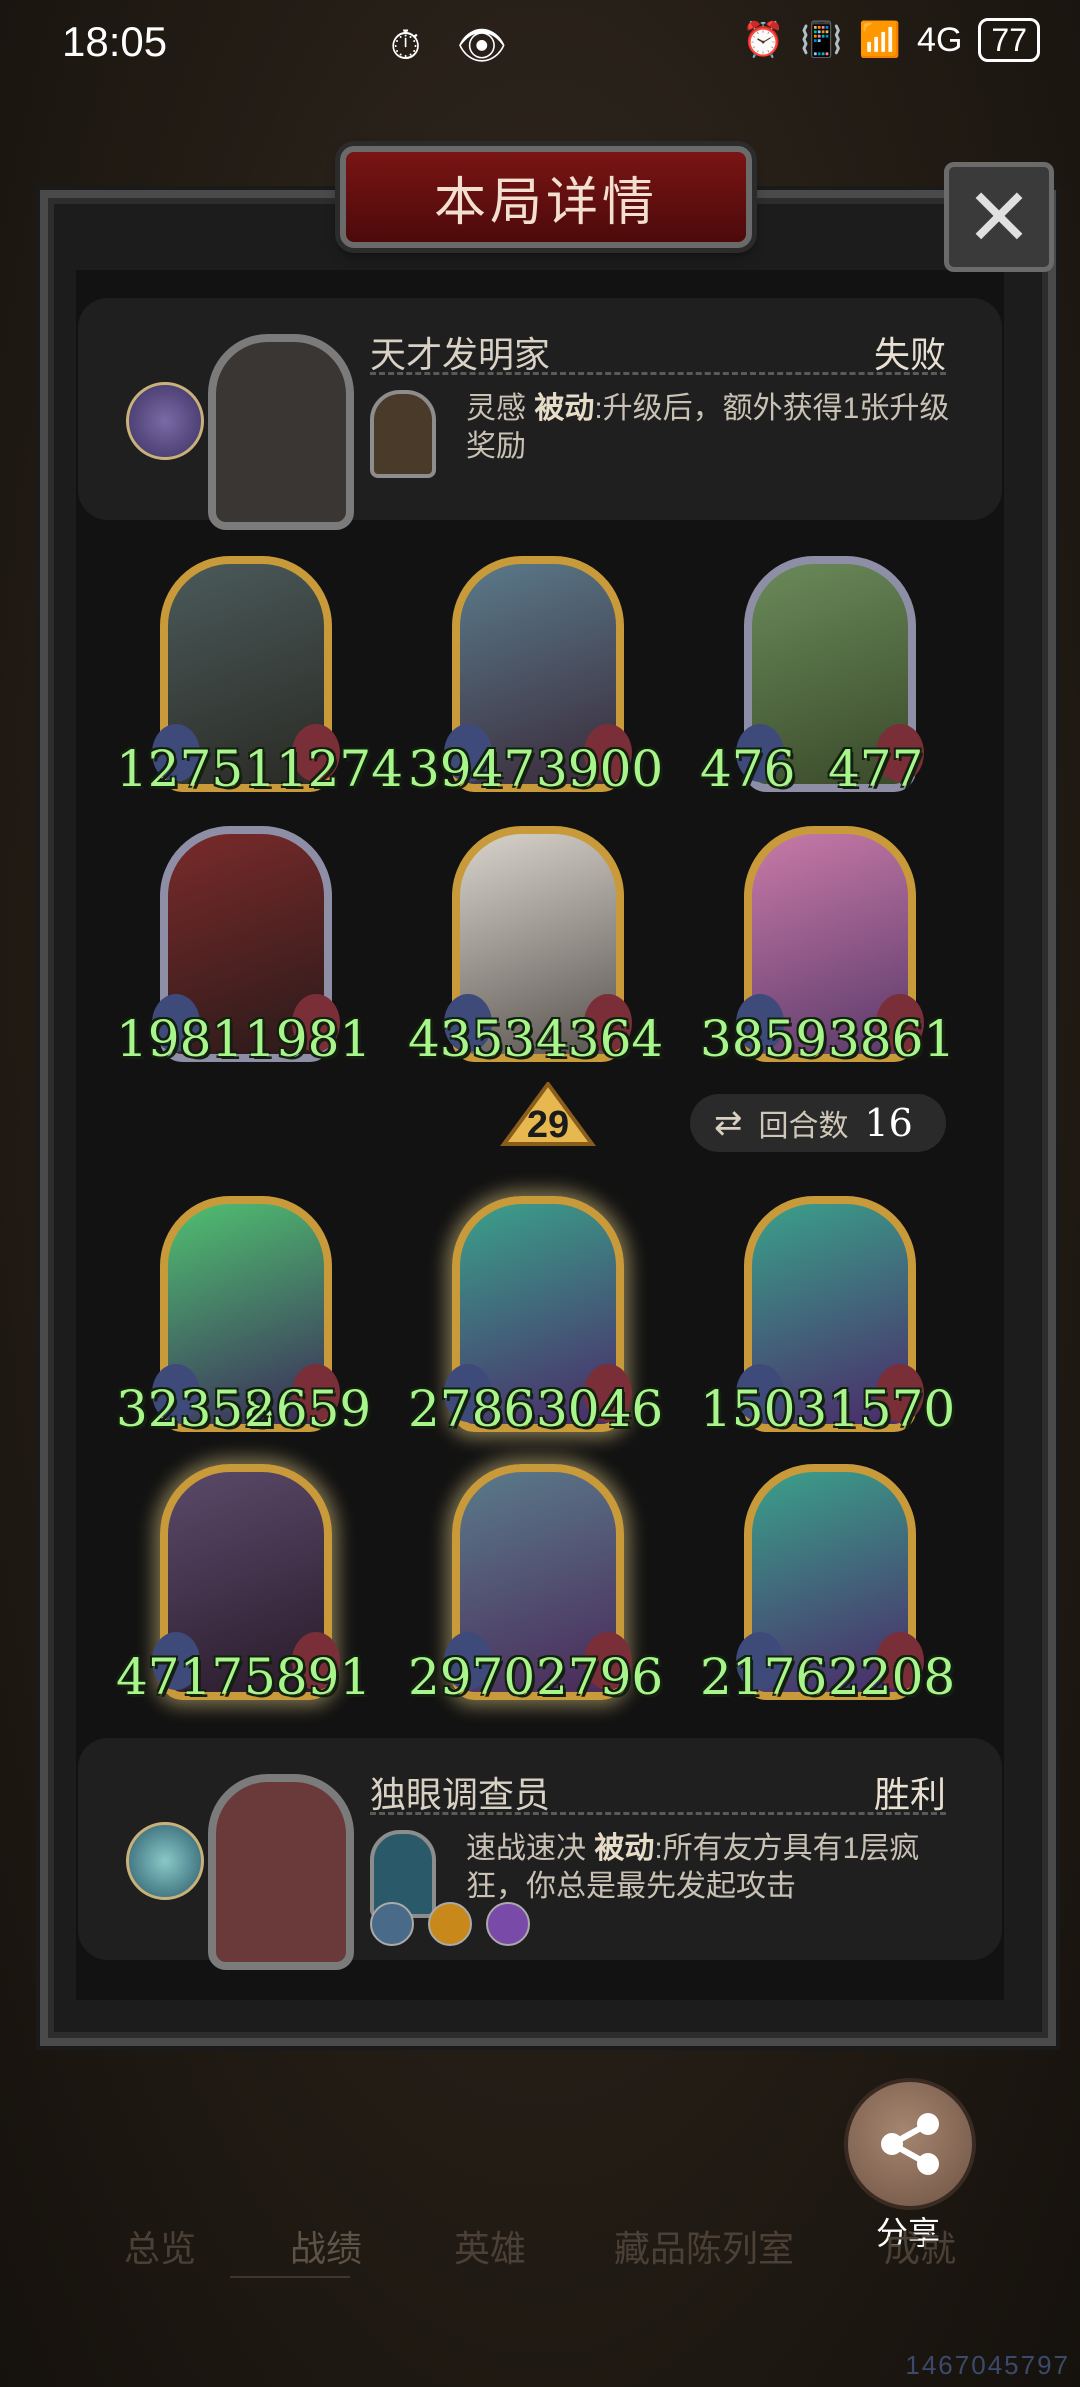 This screenshot has height=2387, width=1080. What do you see at coordinates (764, 1677) in the screenshot?
I see `unit-attack: 2176` at bounding box center [764, 1677].